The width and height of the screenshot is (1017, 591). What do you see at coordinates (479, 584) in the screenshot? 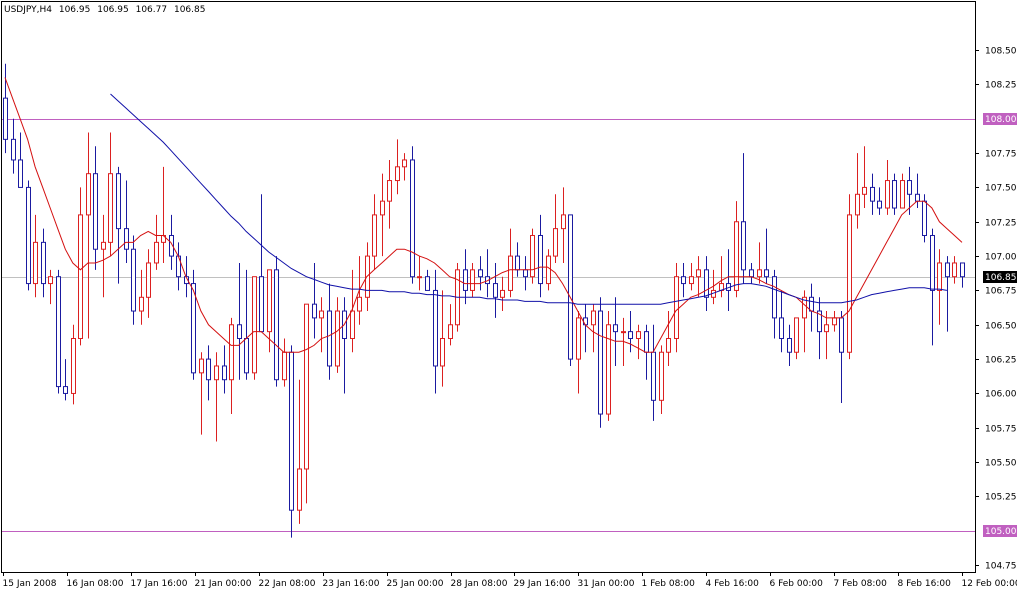
I see `x-tick-label: 28 Jan 08:00` at bounding box center [479, 584].